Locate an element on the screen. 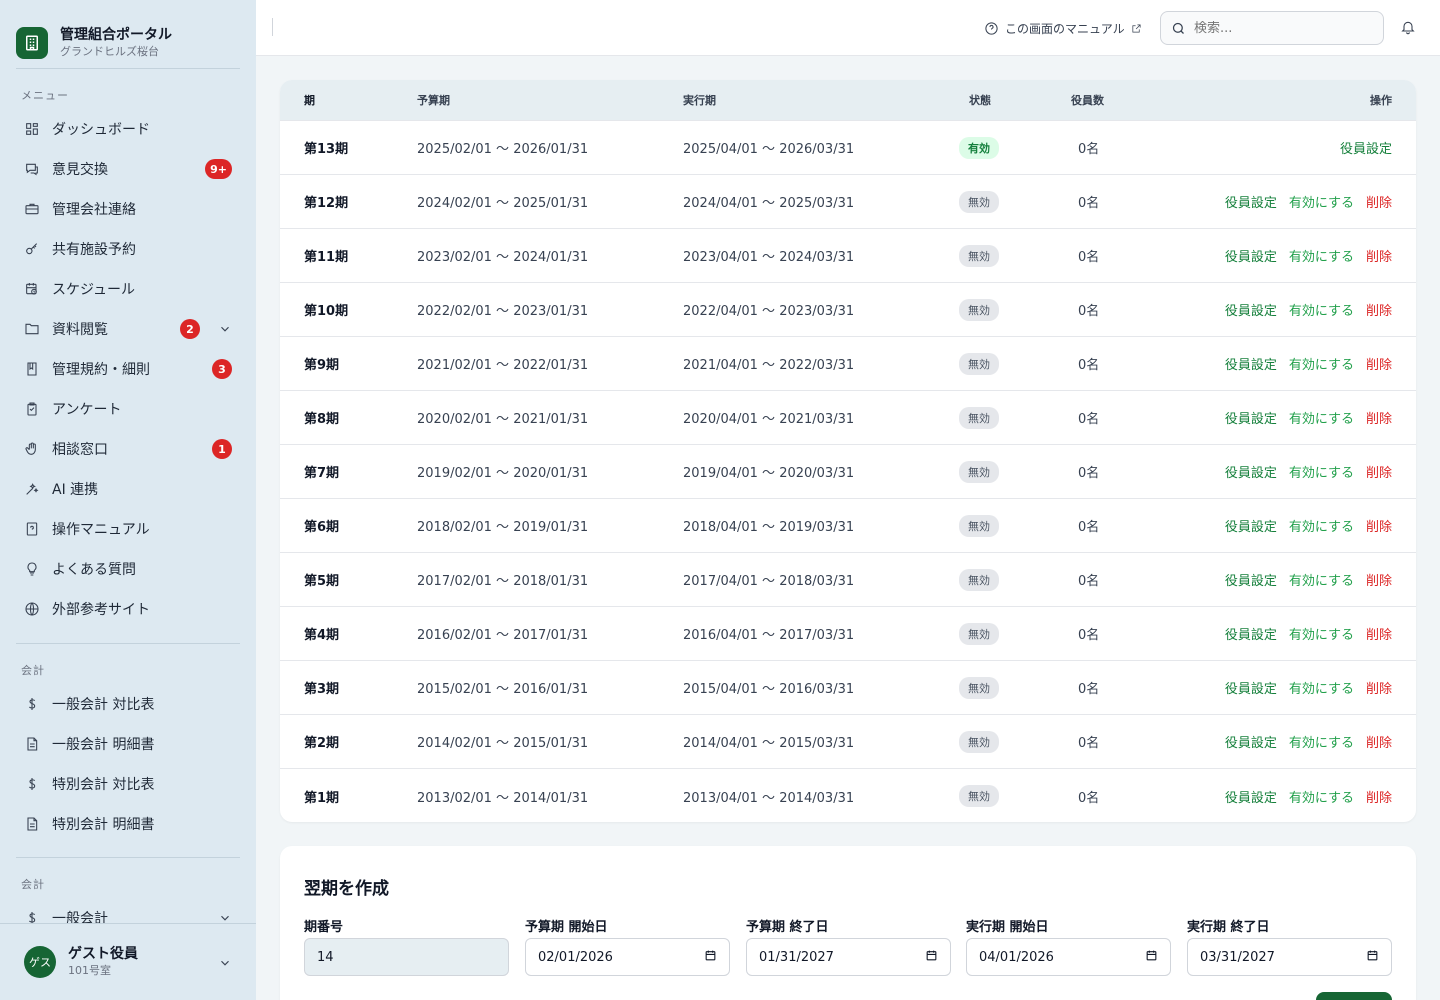 The width and height of the screenshot is (1440, 1000). sidebar-item-menu-11: よくある質問 is located at coordinates (128, 569).